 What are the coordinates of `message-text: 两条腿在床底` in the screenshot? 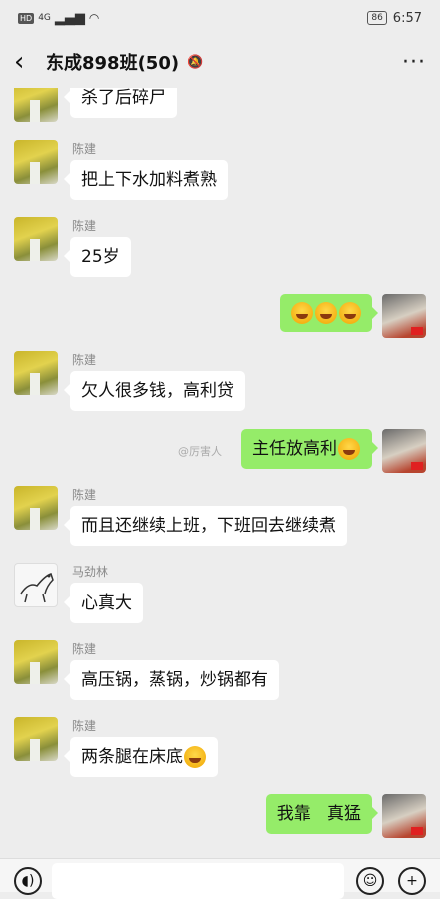 It's located at (132, 757).